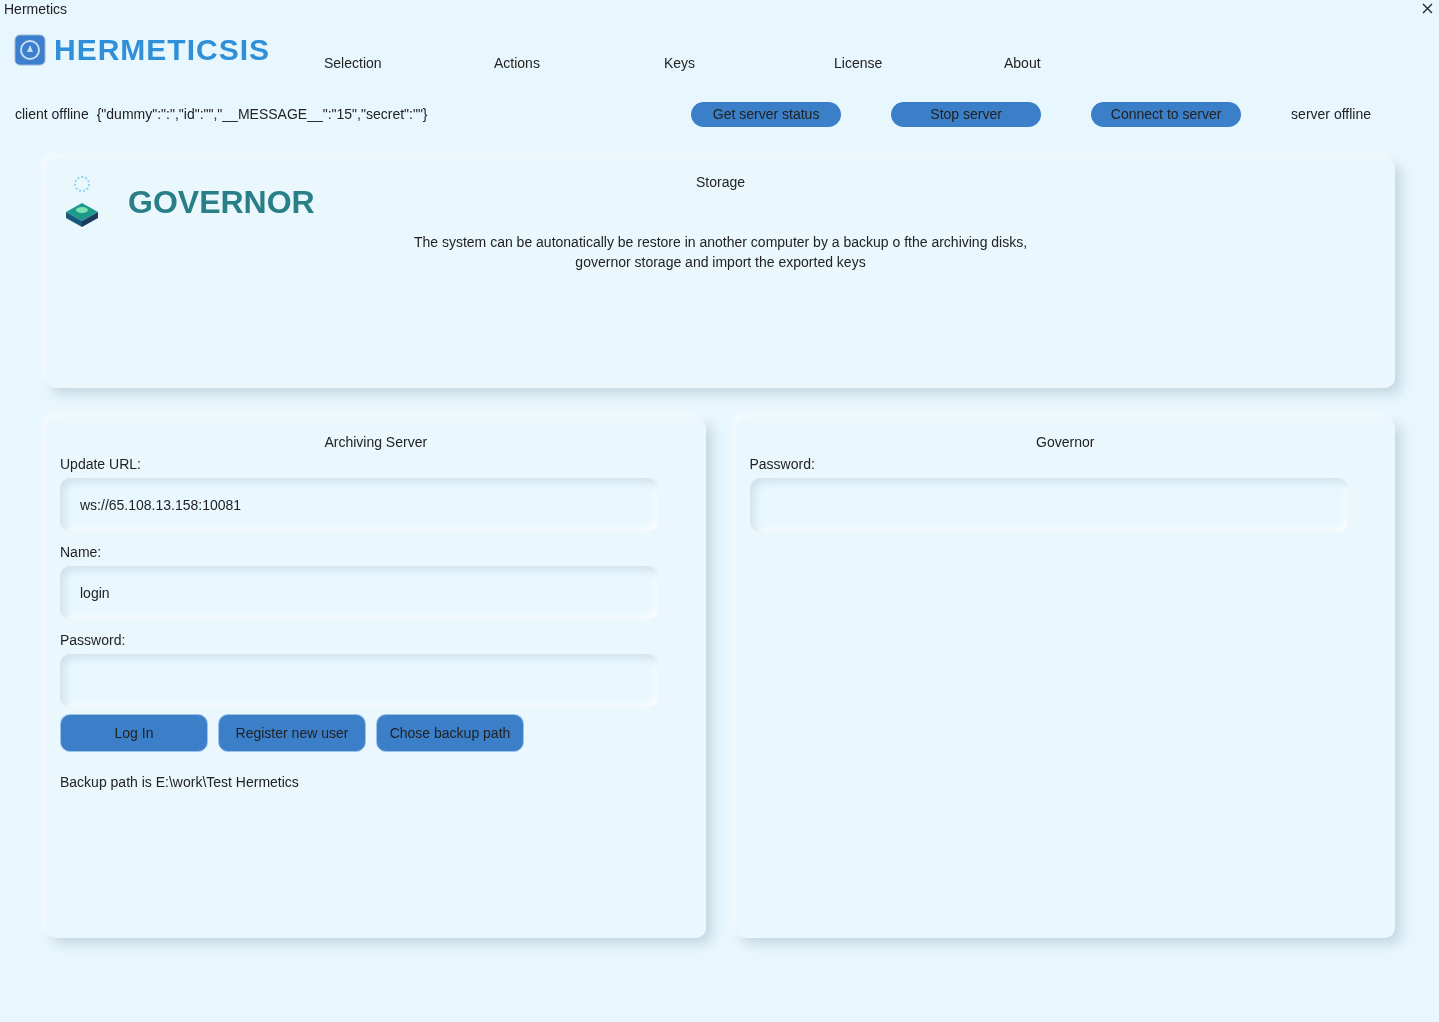 This screenshot has height=1022, width=1439. I want to click on field-label: Name:, so click(81, 552).